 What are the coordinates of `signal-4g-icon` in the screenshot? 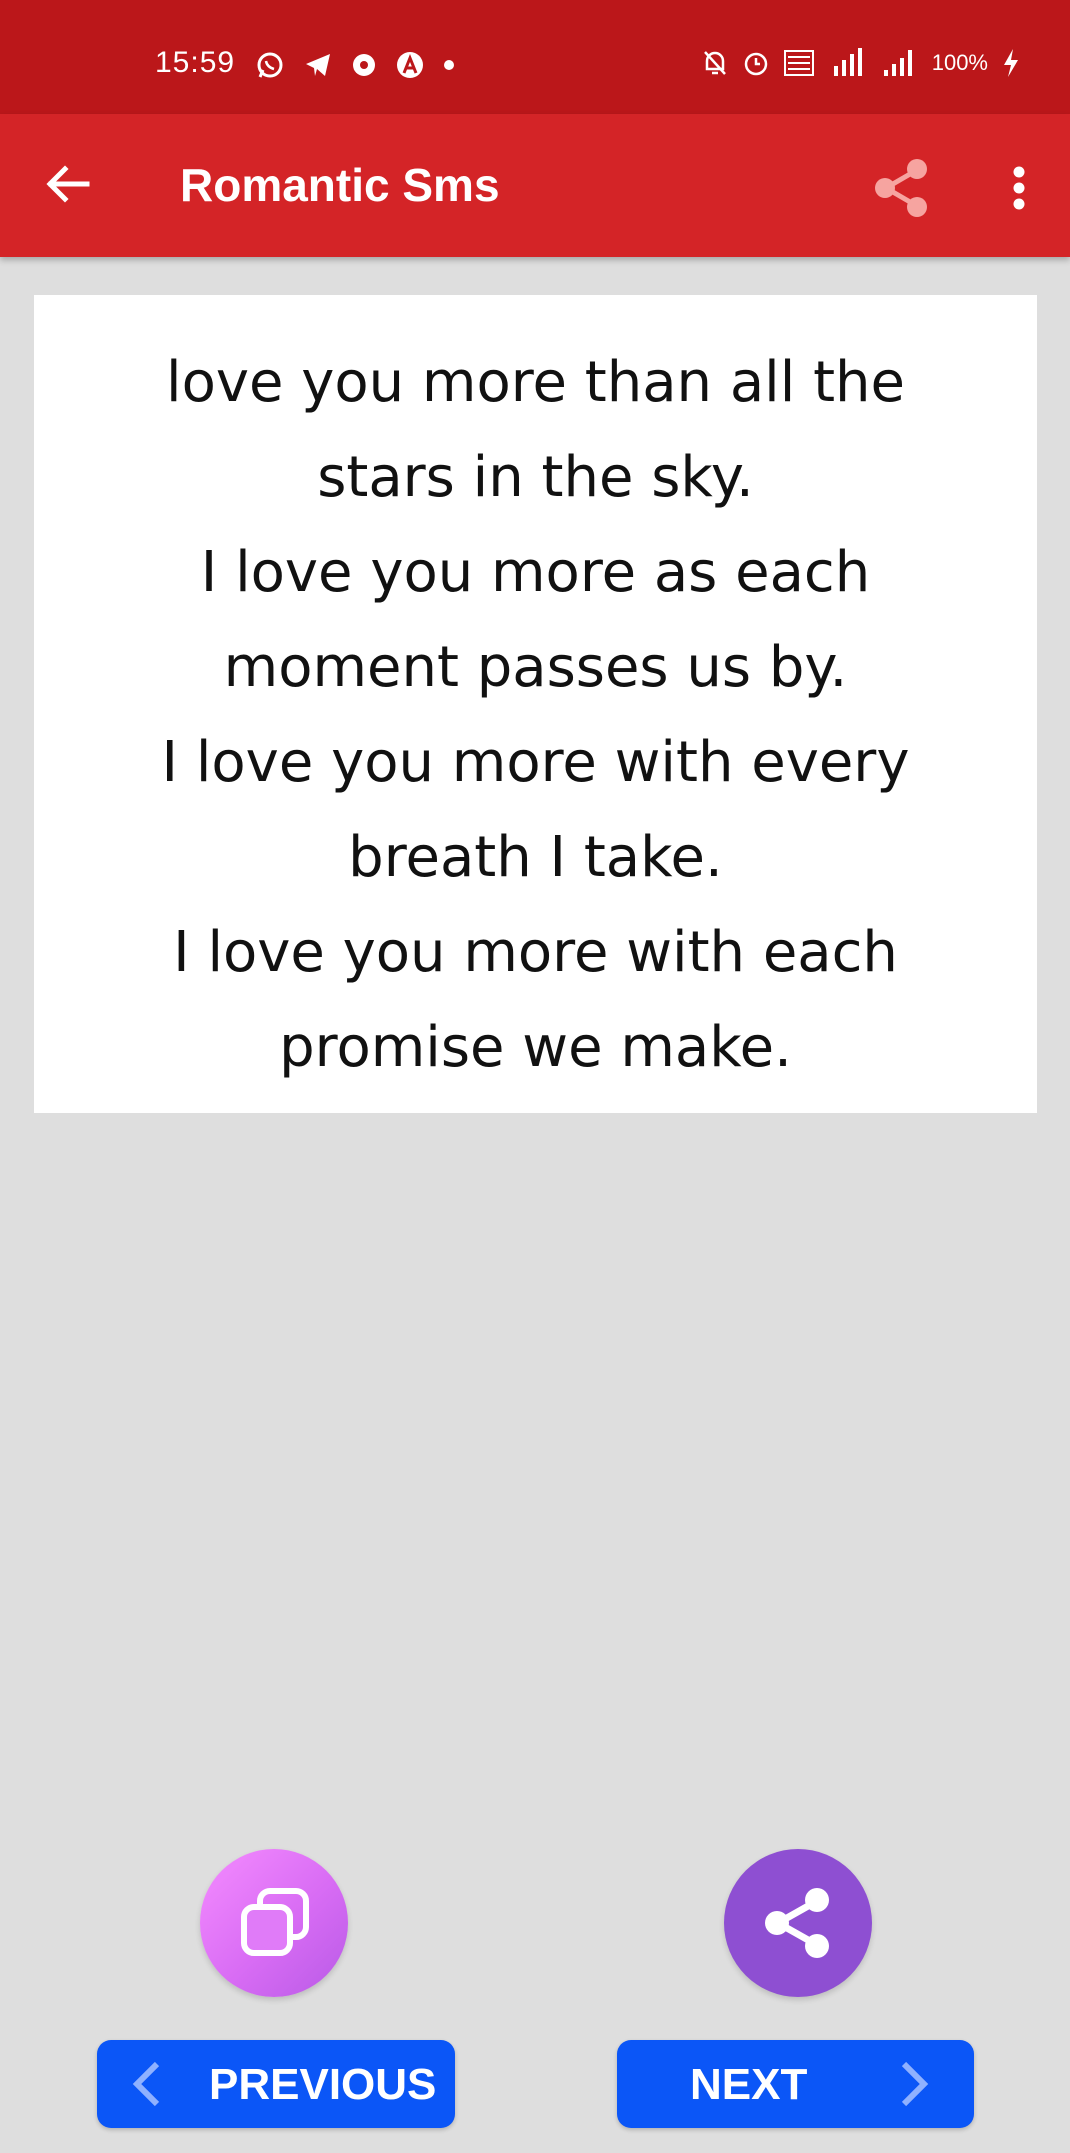 It's located at (848, 63).